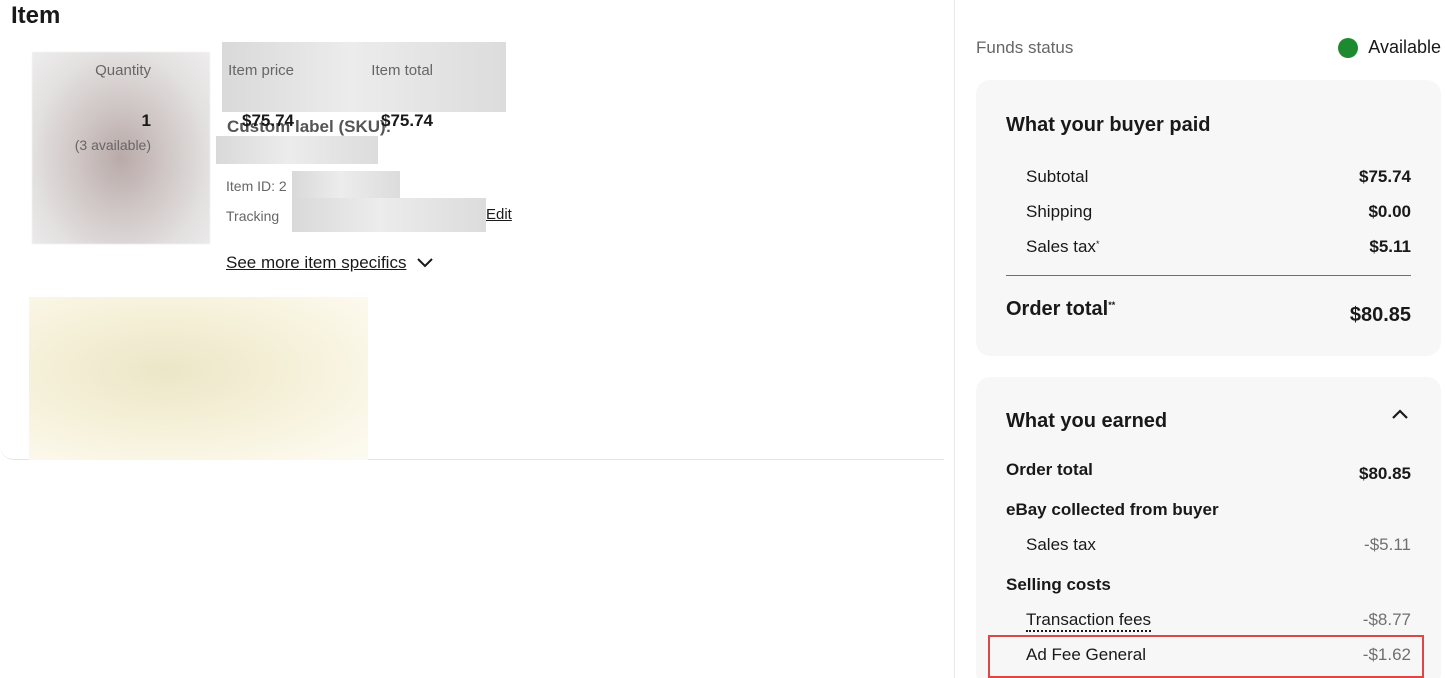 The image size is (1445, 678). Describe the element at coordinates (297, 150) in the screenshot. I see `redacted-sku` at that location.